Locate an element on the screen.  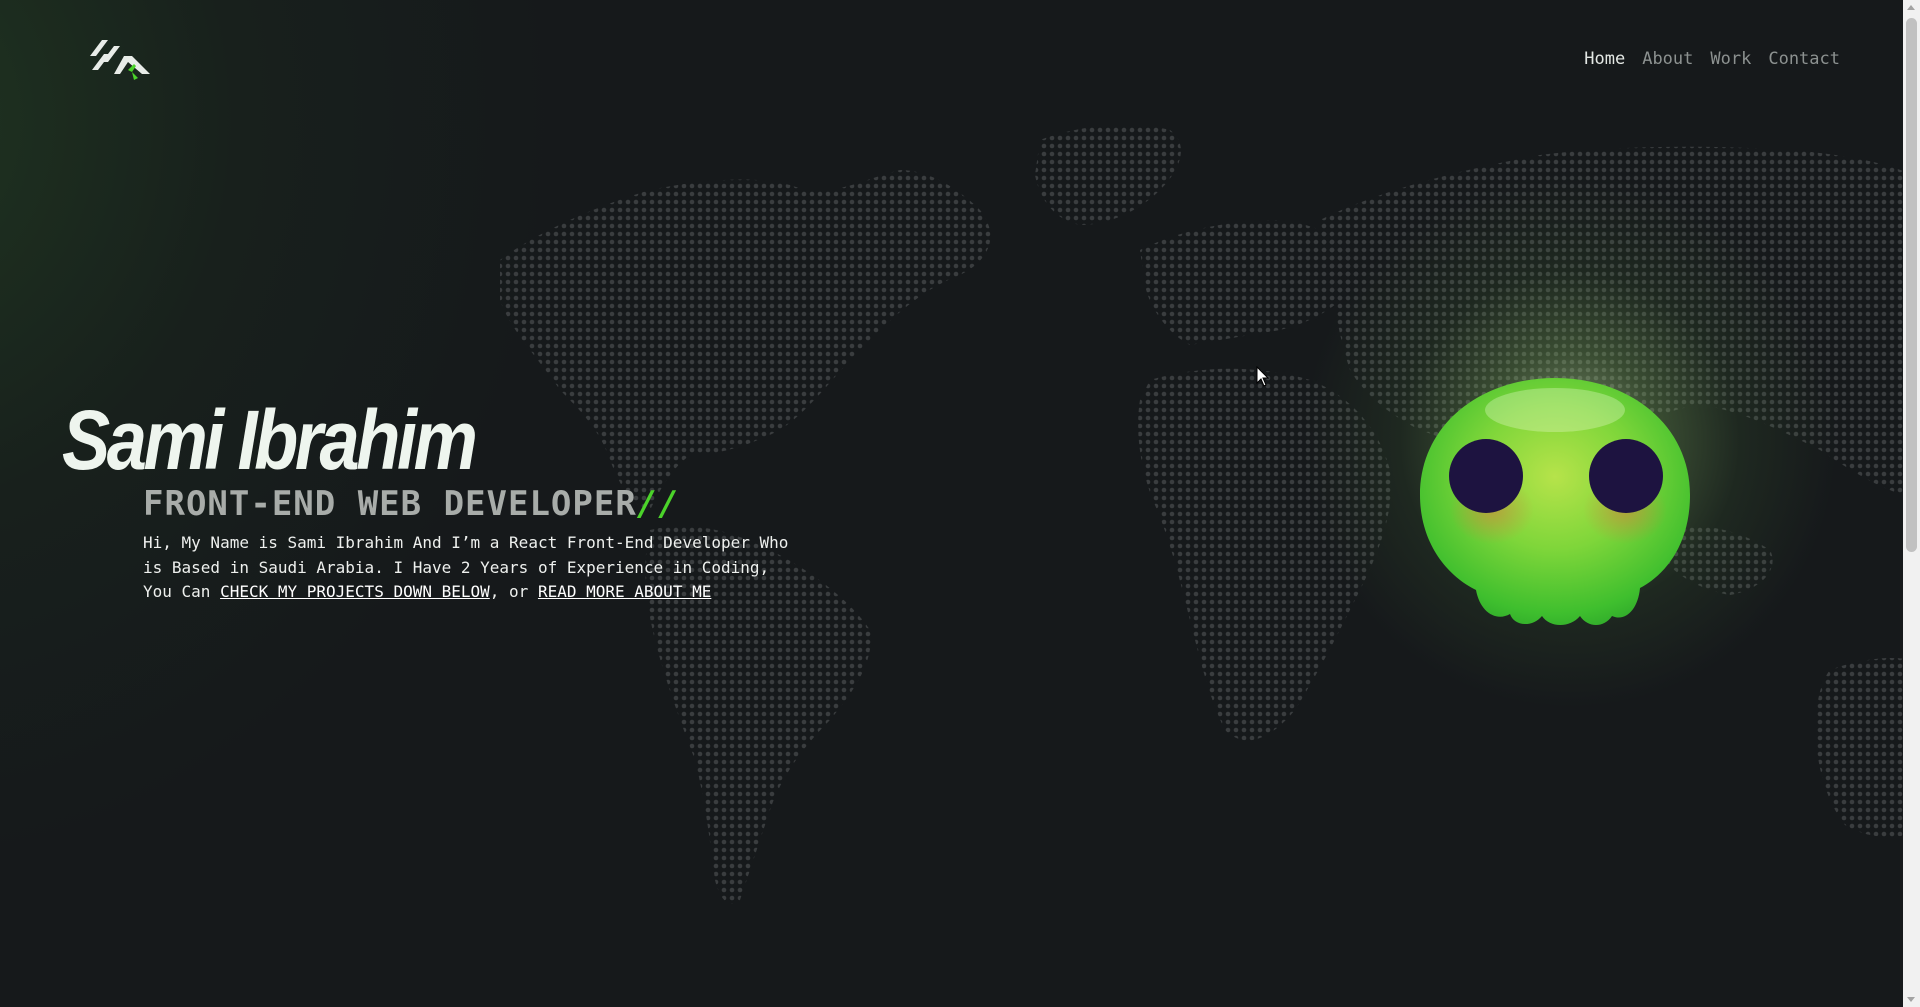
scroll-down-arrow-icon is located at coordinates (1911, 999).